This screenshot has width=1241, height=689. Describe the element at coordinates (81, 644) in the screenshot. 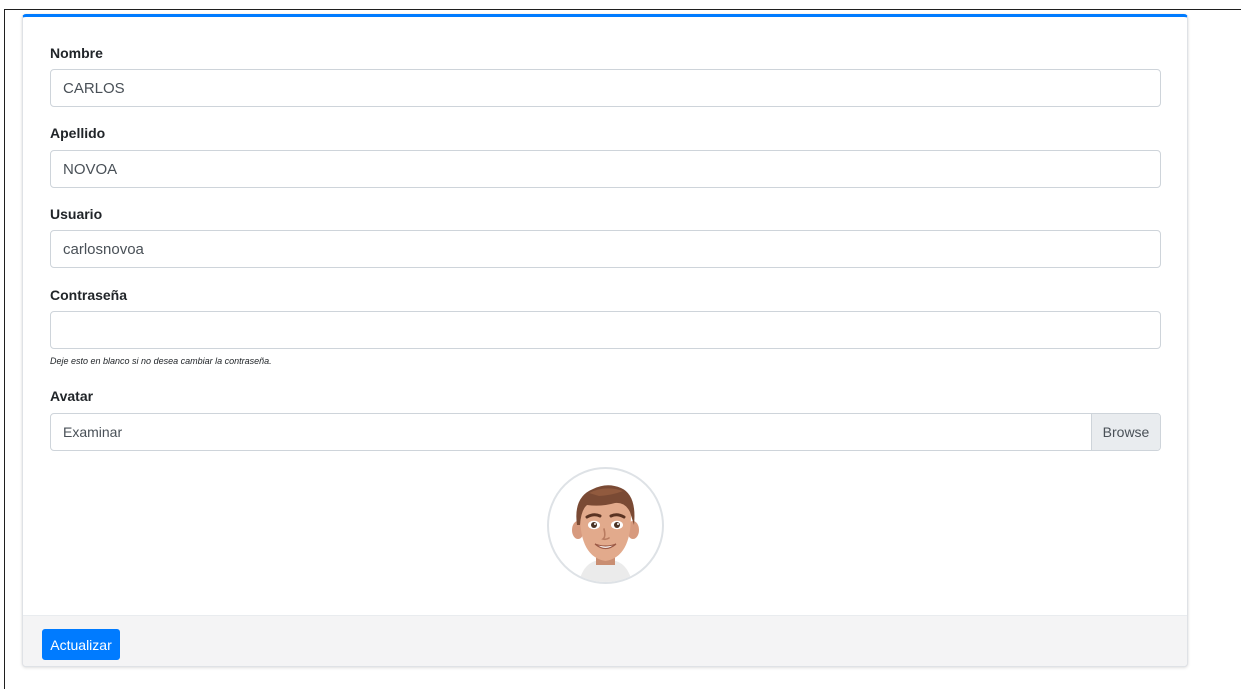

I see `actualizar-button: Actualizar` at that location.